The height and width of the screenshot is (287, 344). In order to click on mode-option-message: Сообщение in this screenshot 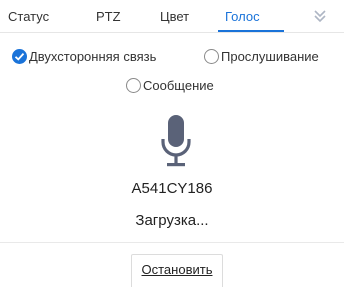, I will do `click(170, 85)`.